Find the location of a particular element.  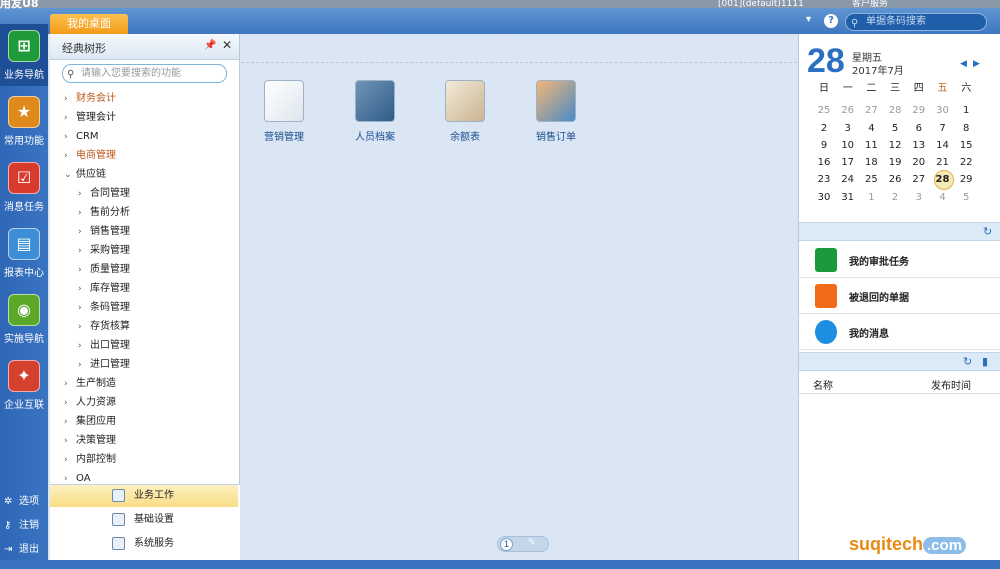

desk-app-1: 人员档案 is located at coordinates (375, 111).